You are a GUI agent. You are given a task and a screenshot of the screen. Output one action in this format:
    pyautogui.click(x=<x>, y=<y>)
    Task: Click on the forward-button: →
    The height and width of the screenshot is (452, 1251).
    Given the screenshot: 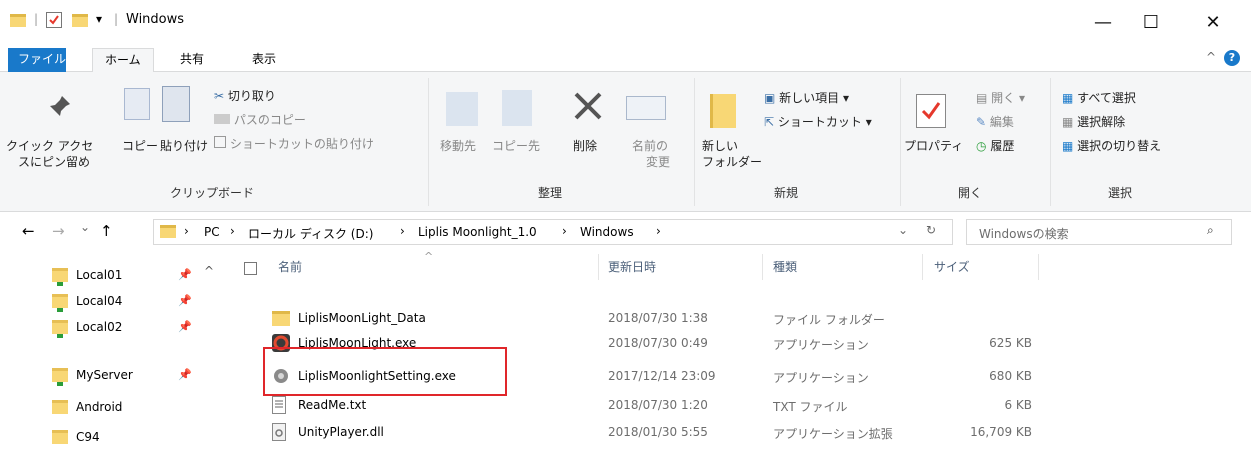 What is the action you would take?
    pyautogui.click(x=58, y=231)
    